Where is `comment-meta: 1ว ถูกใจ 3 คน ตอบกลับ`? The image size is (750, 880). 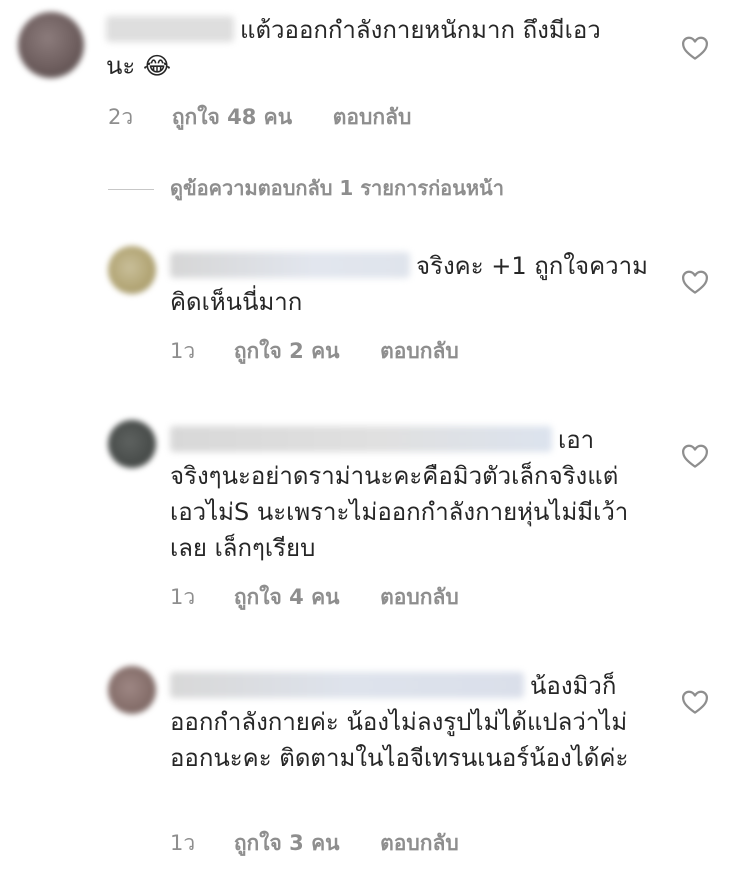
comment-meta: 1ว ถูกใจ 3 คน ตอบกลับ is located at coordinates (314, 843).